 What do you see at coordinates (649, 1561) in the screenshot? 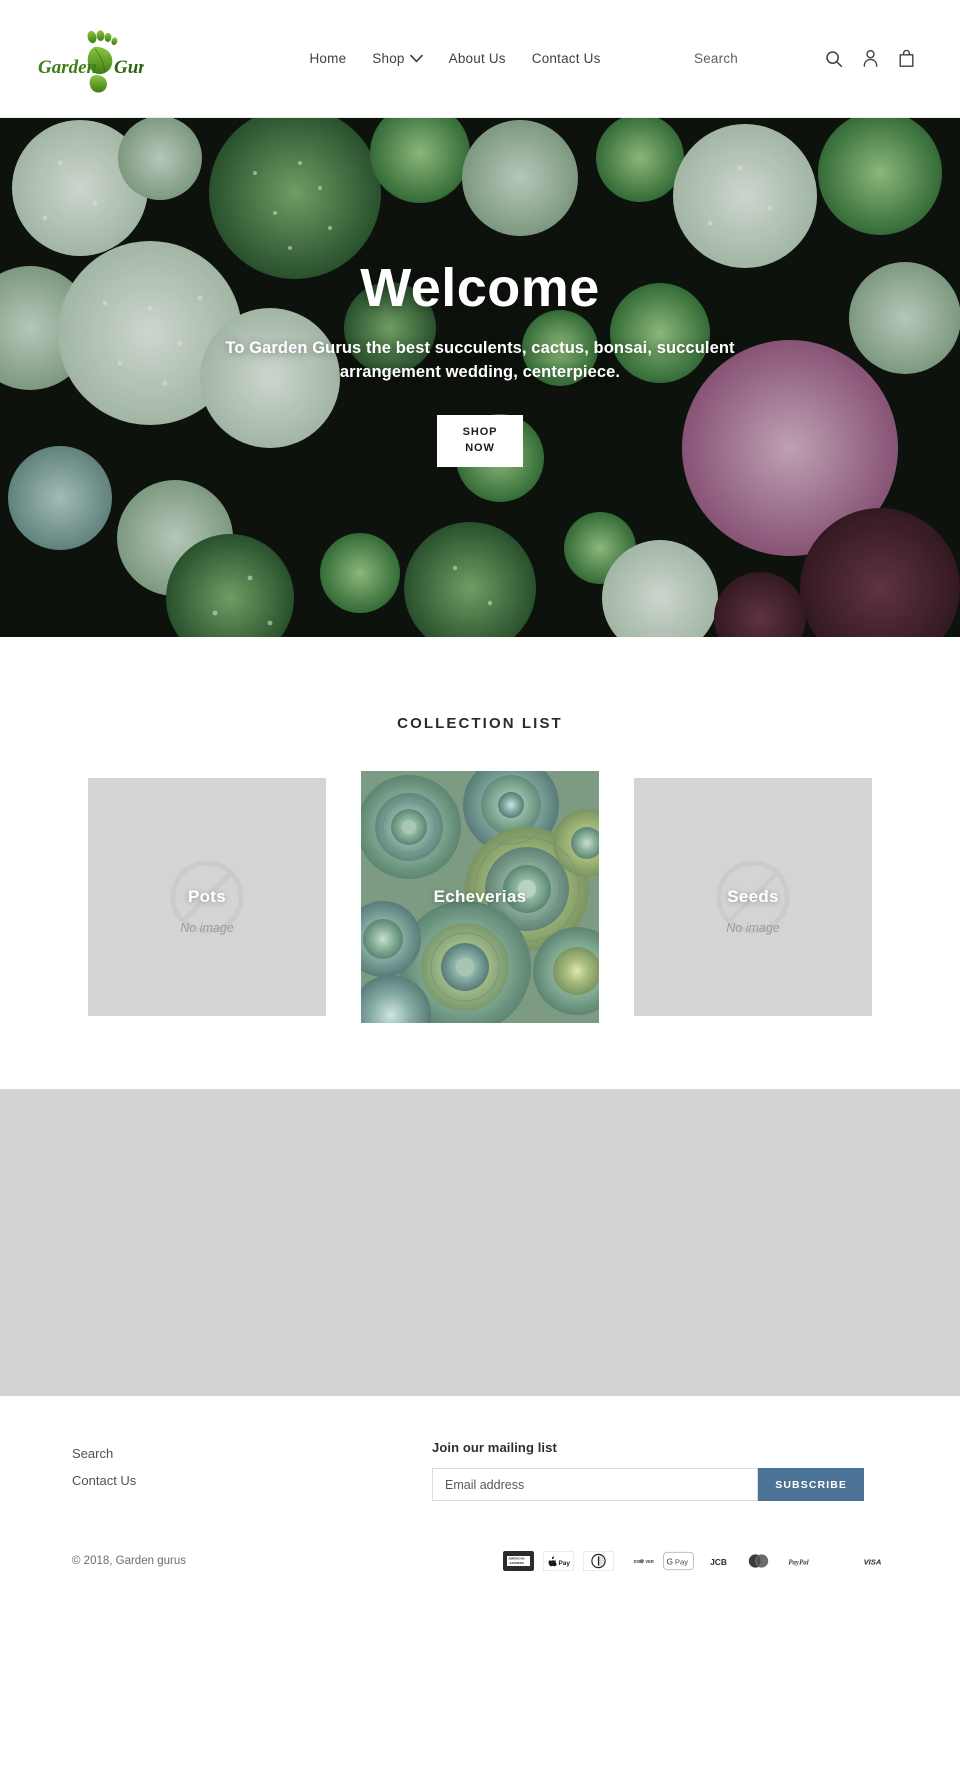
I see `svg-text: VER` at bounding box center [649, 1561].